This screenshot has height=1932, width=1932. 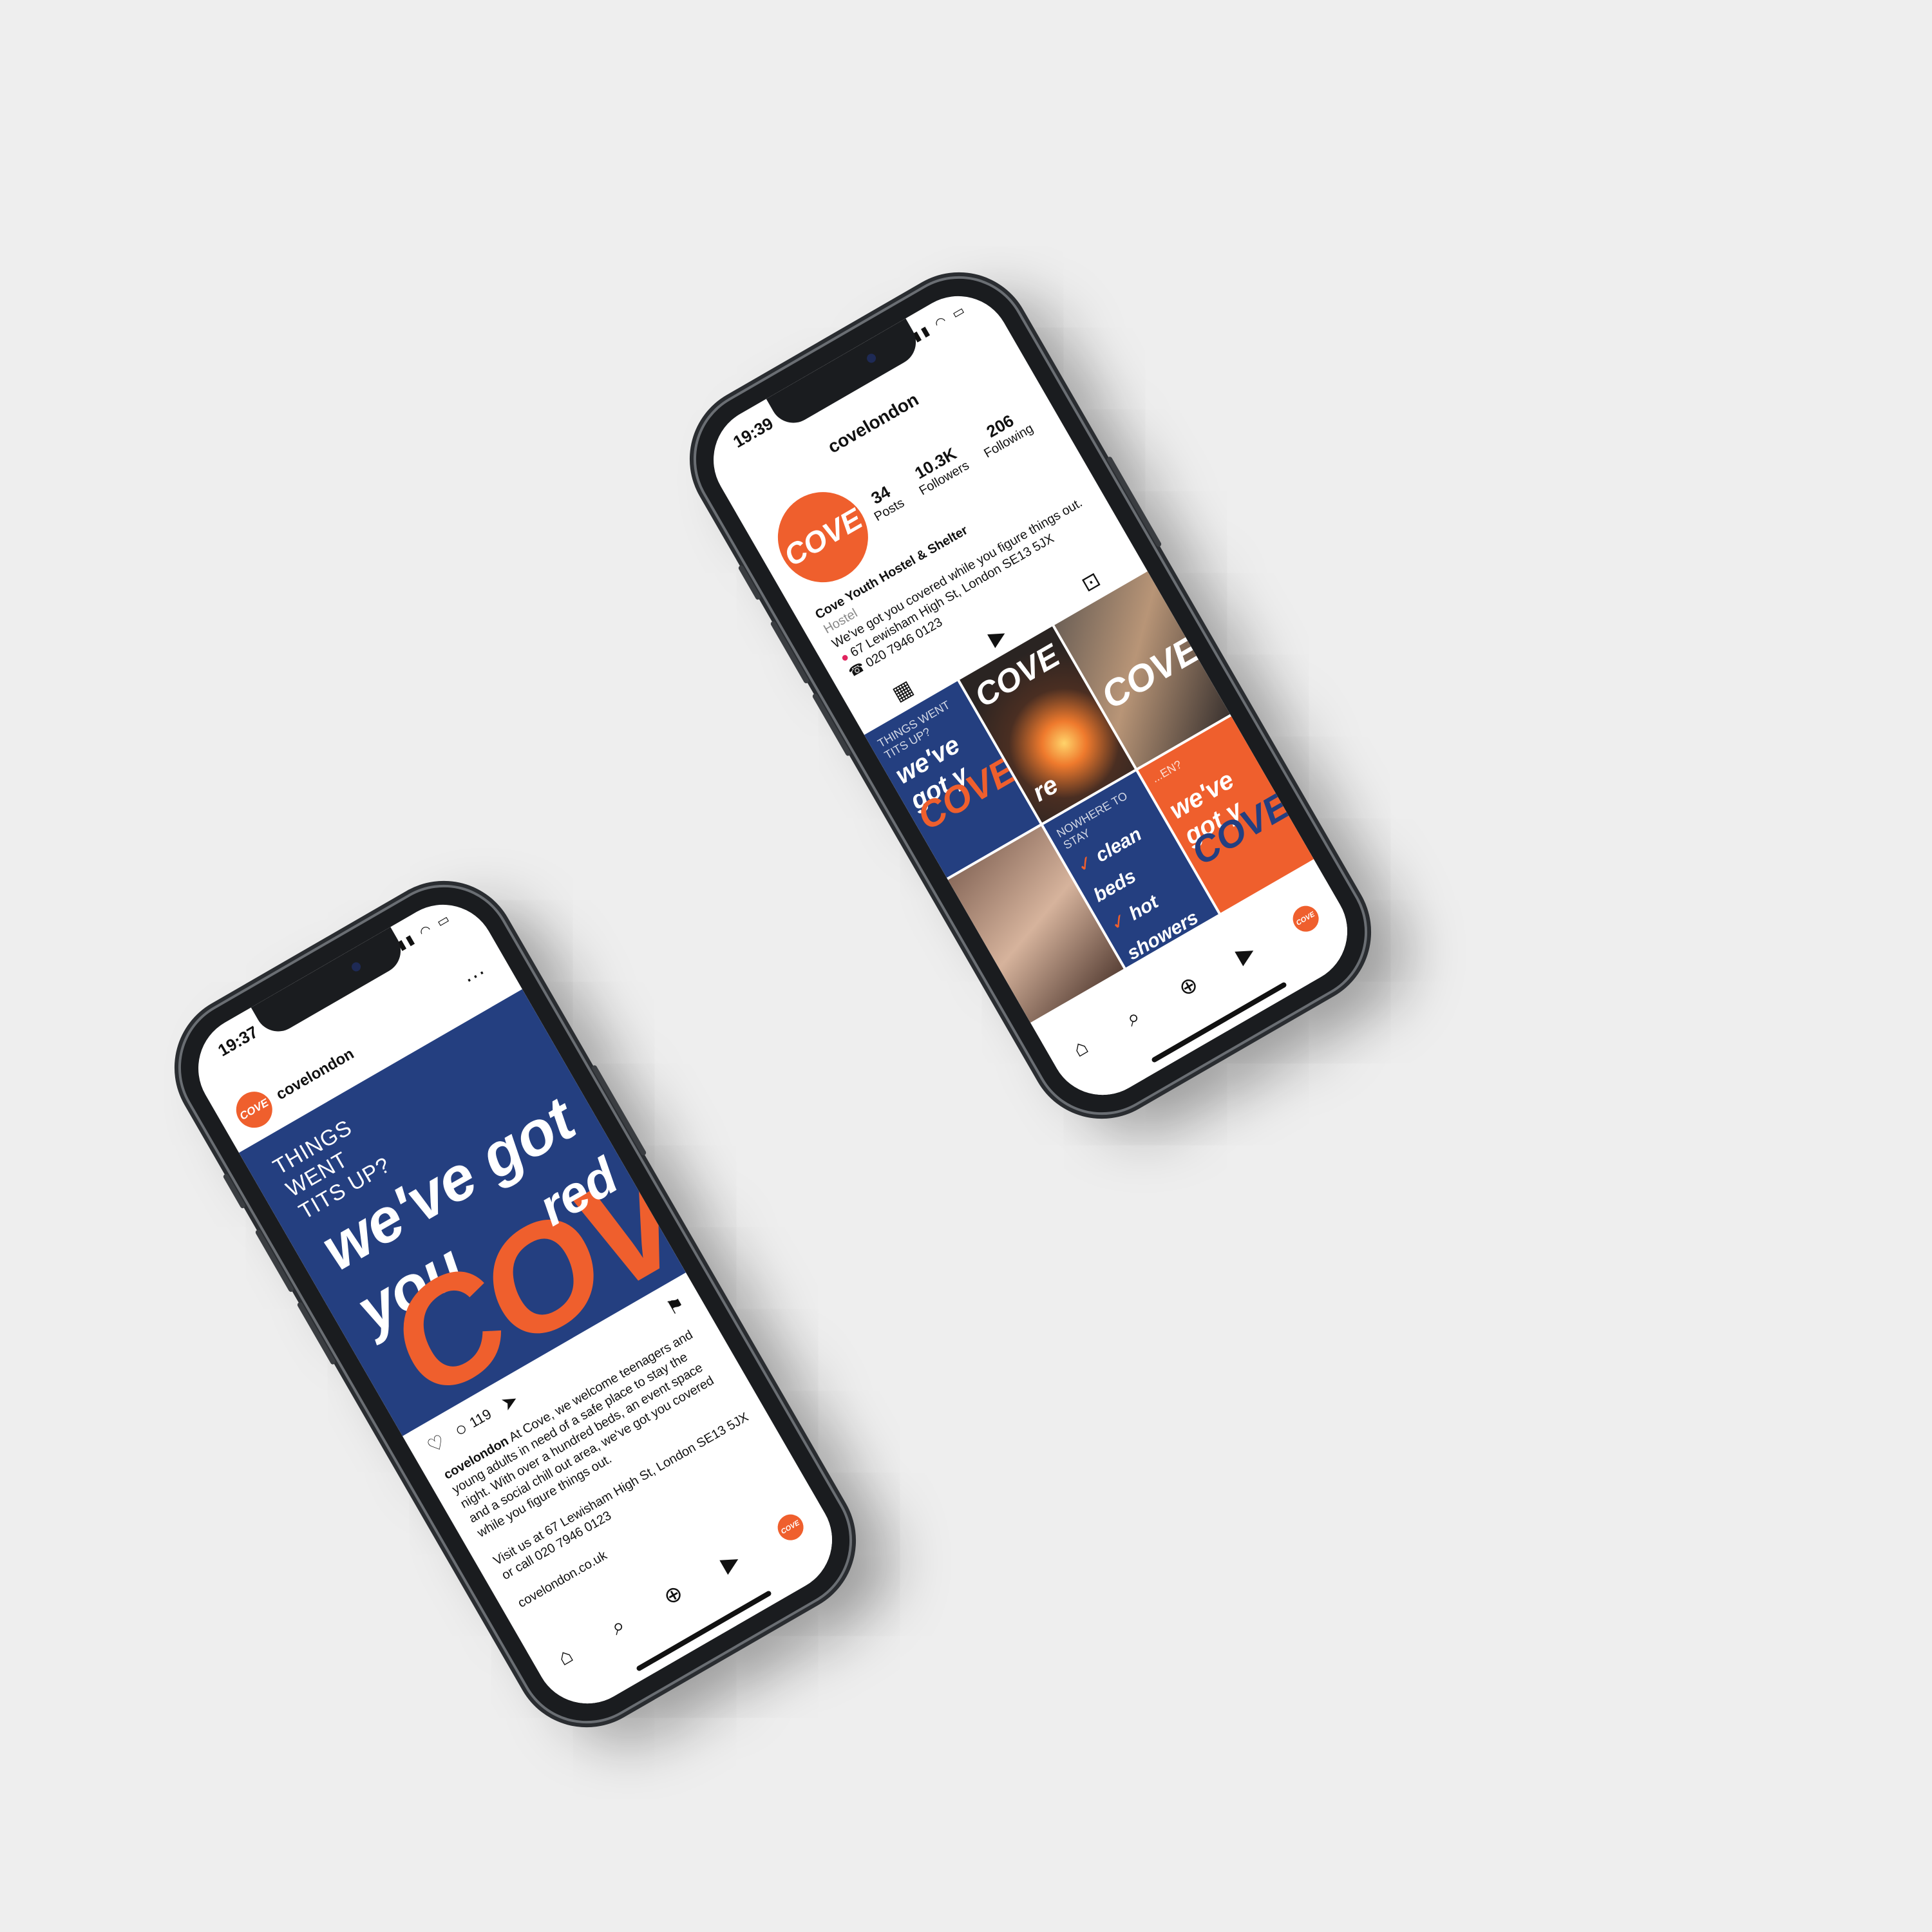 What do you see at coordinates (510, 1402) in the screenshot?
I see `share-icon: ➤` at bounding box center [510, 1402].